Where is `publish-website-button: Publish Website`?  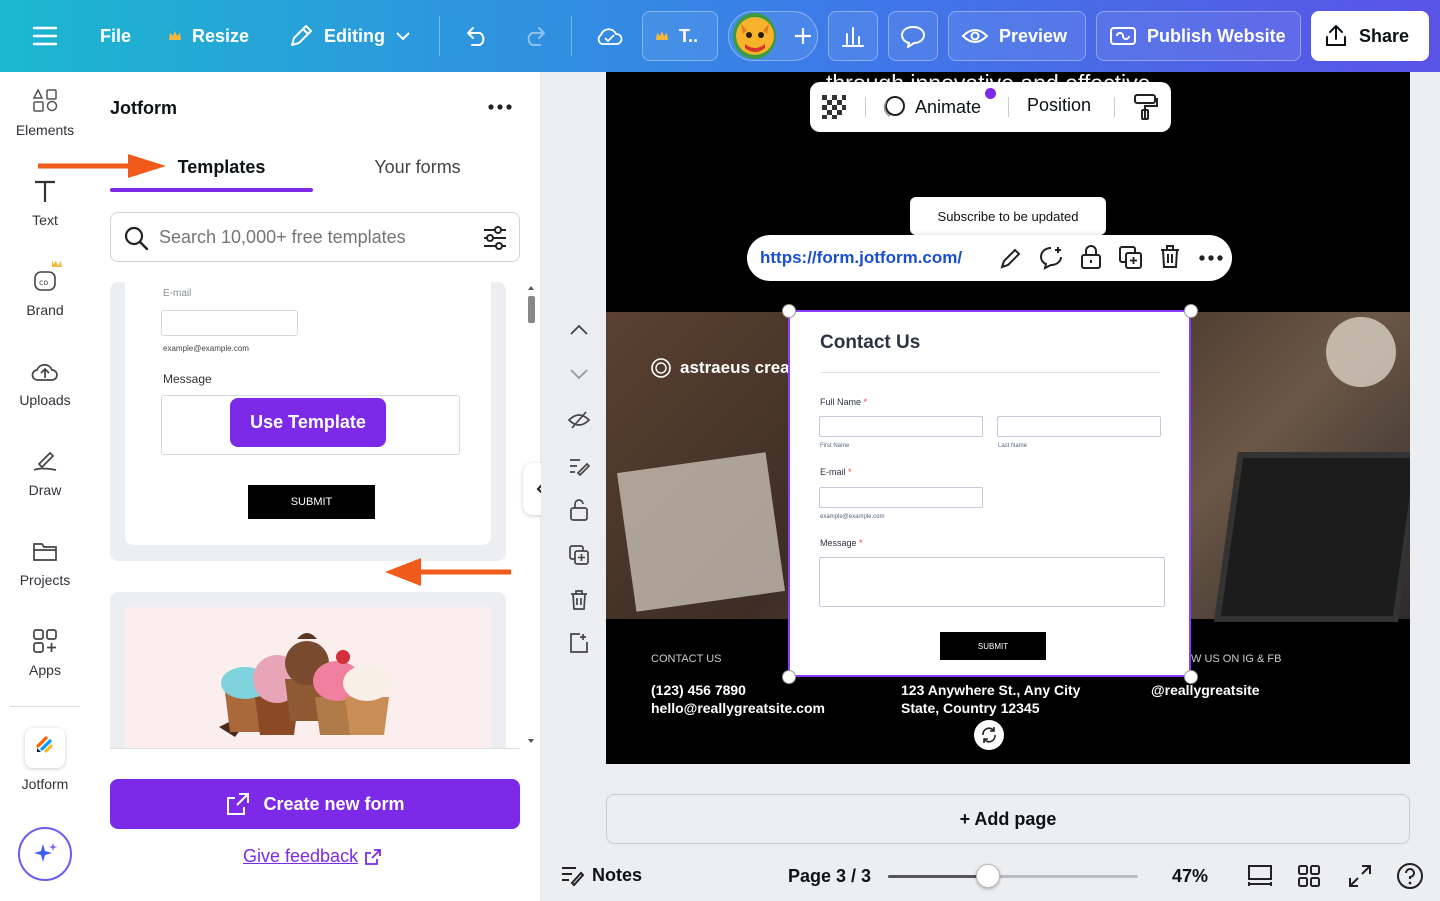 publish-website-button: Publish Website is located at coordinates (1198, 36).